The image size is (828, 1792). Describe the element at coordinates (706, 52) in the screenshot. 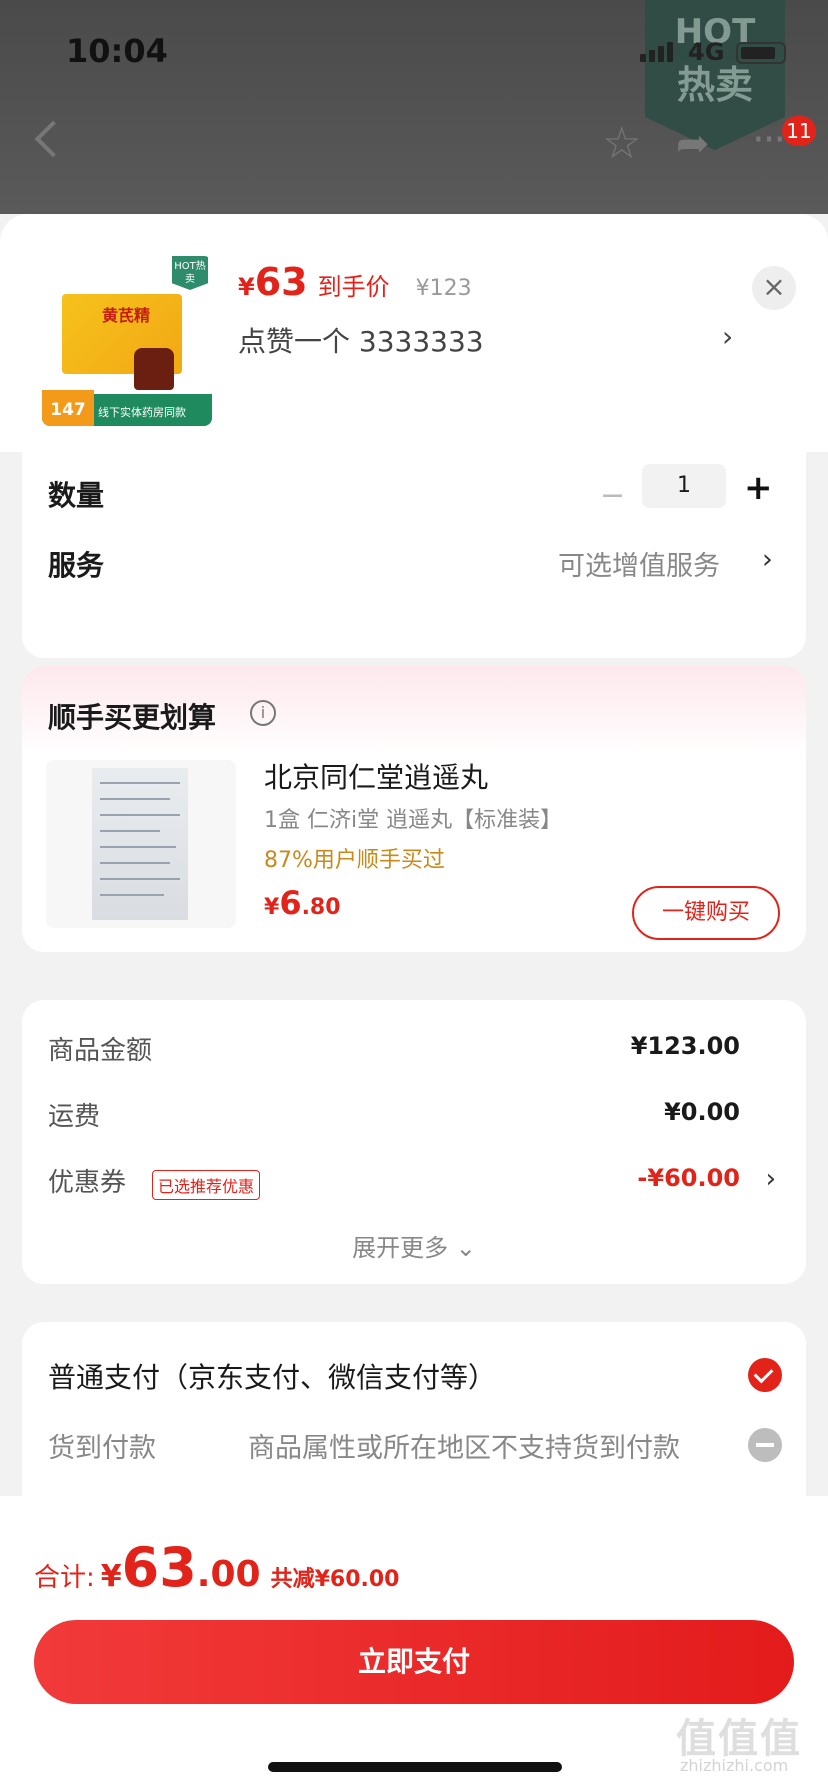

I see `network-type: 4G` at that location.